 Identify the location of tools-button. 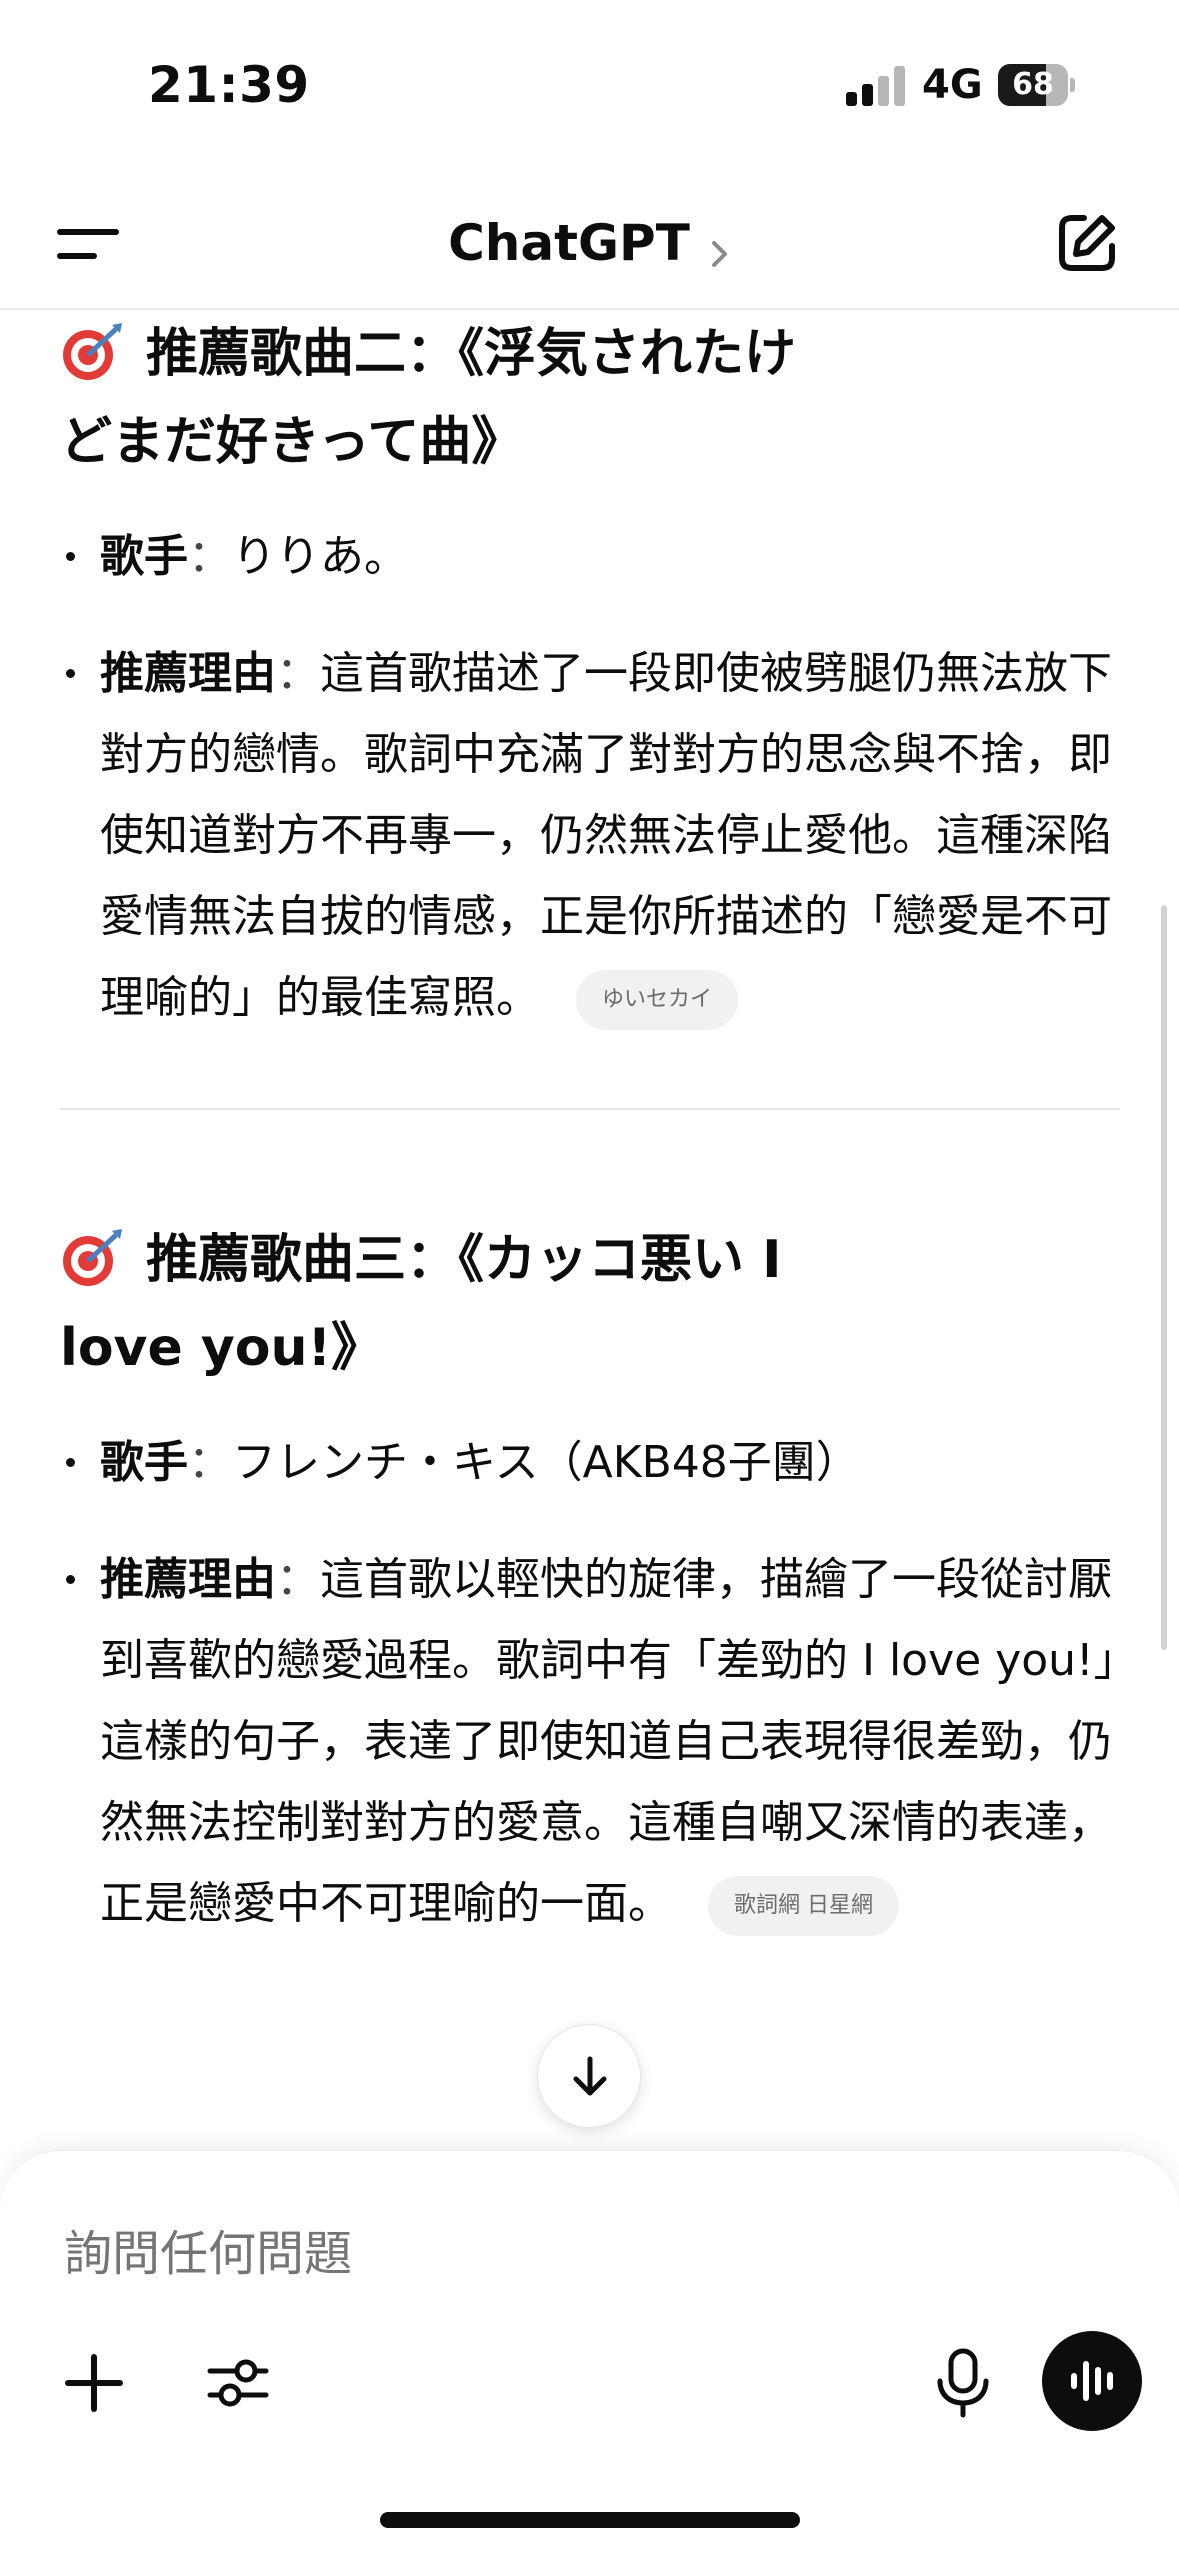
(238, 2383).